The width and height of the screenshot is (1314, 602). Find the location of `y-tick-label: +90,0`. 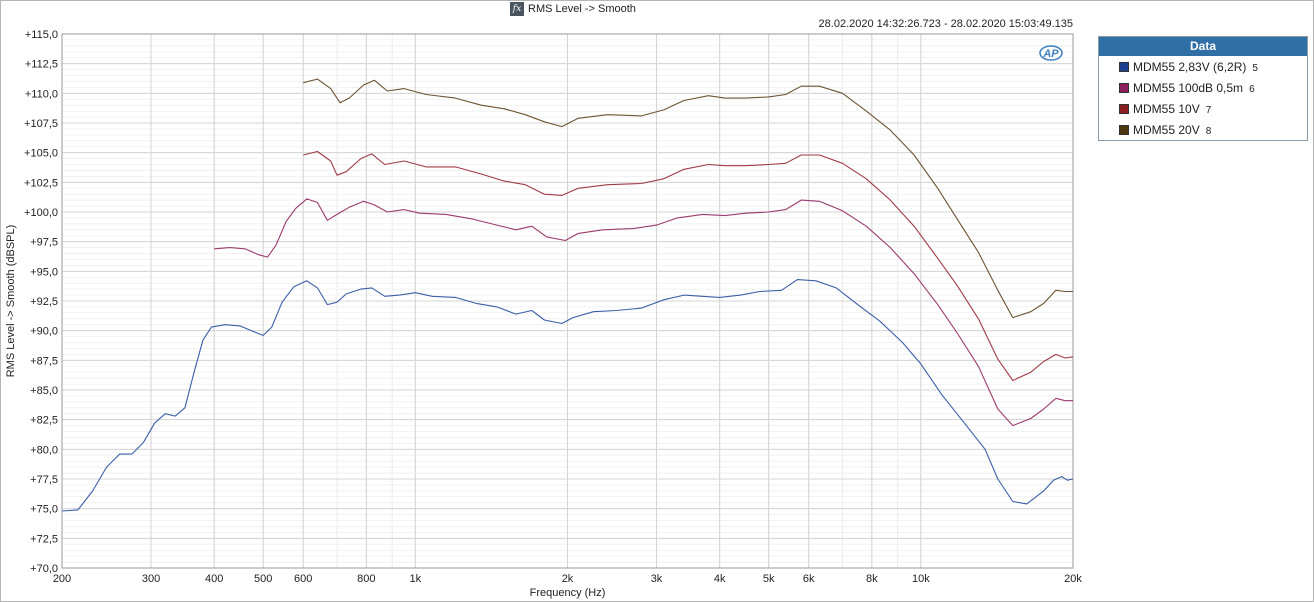

y-tick-label: +90,0 is located at coordinates (44, 332).